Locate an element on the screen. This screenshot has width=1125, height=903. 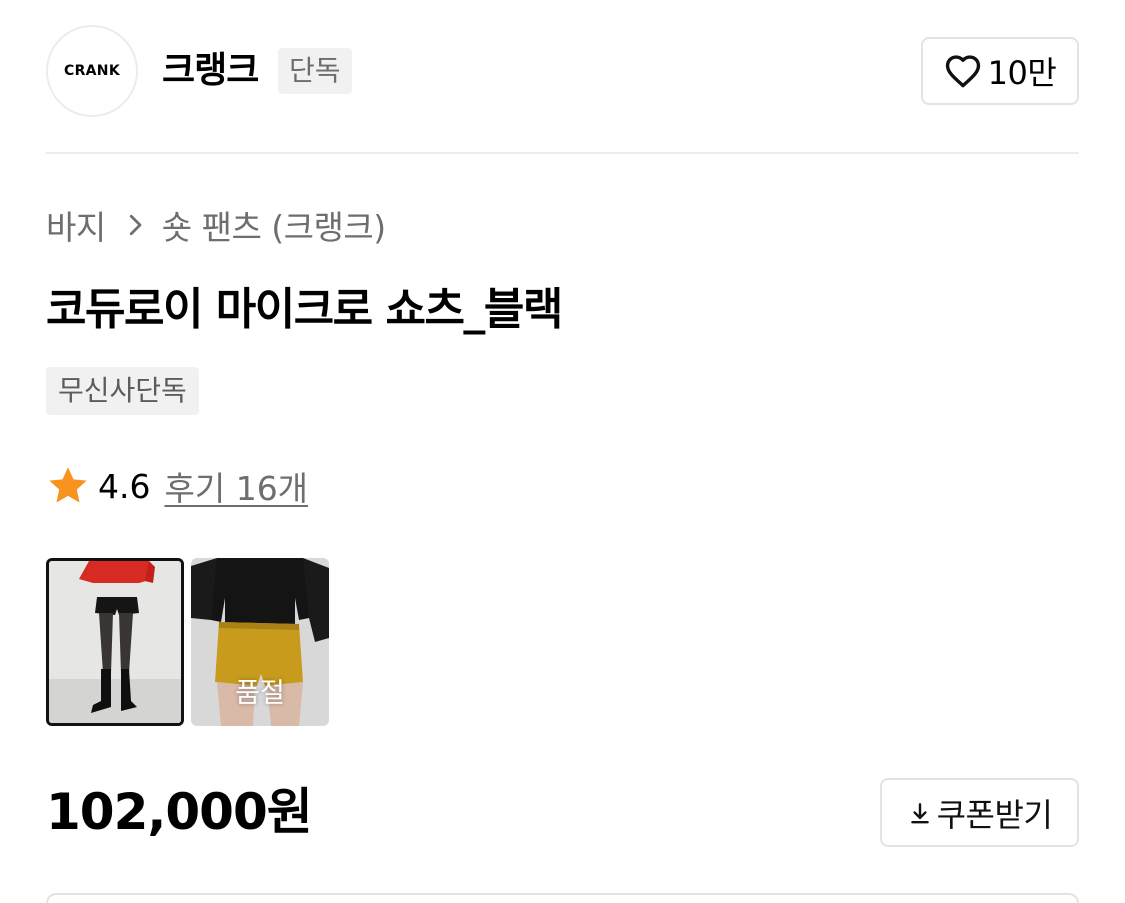
breadcrumb: 바지 숏 팬츠 (크랭크) is located at coordinates (216, 225).